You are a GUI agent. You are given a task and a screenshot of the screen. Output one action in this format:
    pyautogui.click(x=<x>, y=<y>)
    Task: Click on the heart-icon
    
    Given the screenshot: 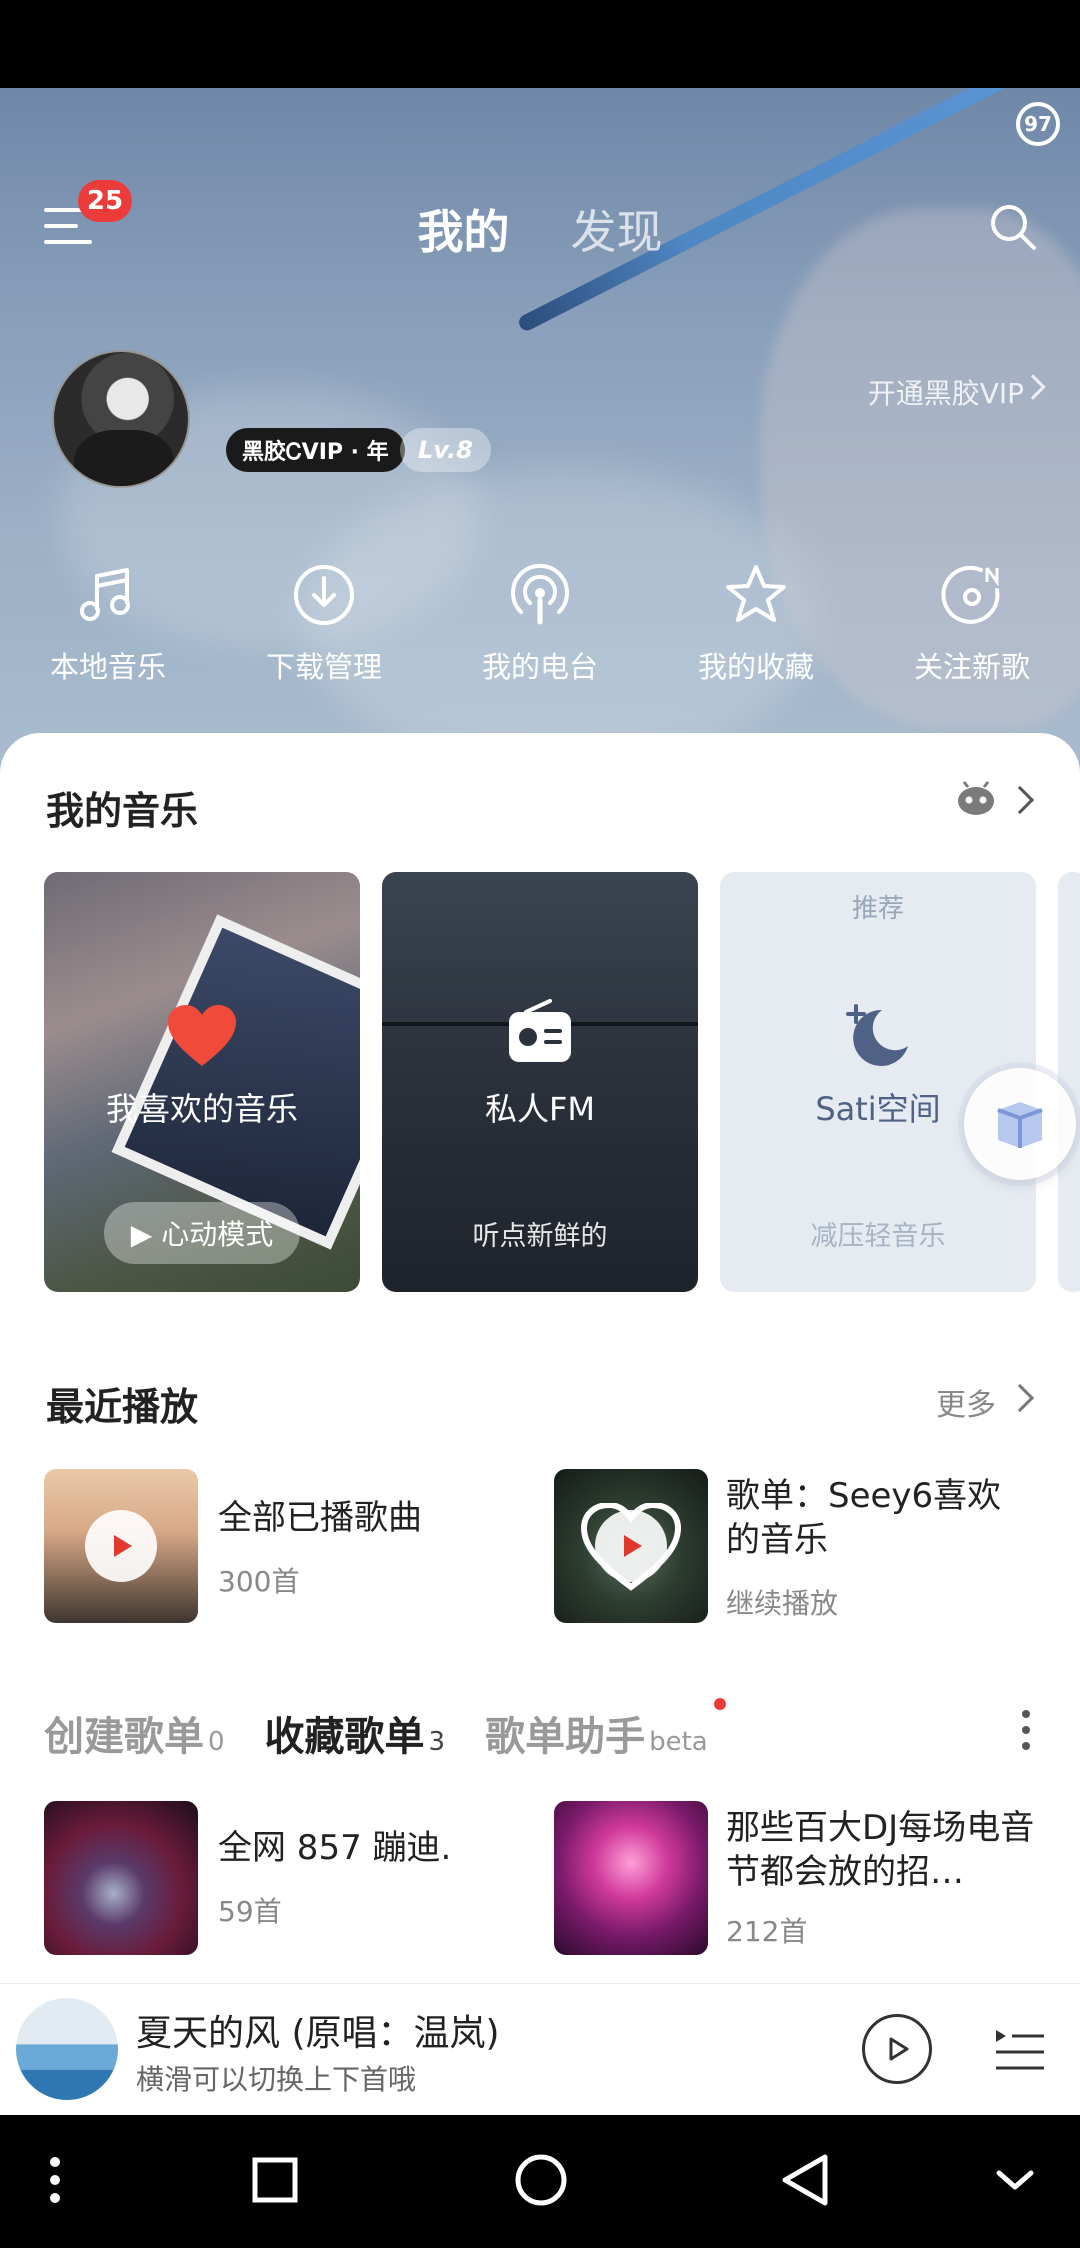 What is the action you would take?
    pyautogui.click(x=202, y=1035)
    